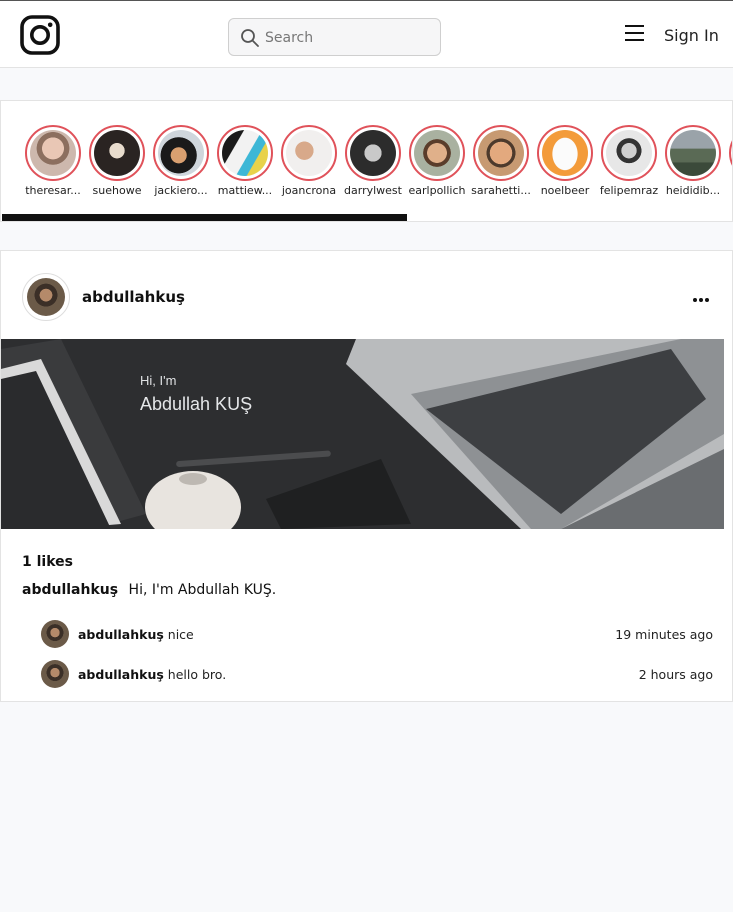  I want to click on instagram-logo-icon, so click(40, 35).